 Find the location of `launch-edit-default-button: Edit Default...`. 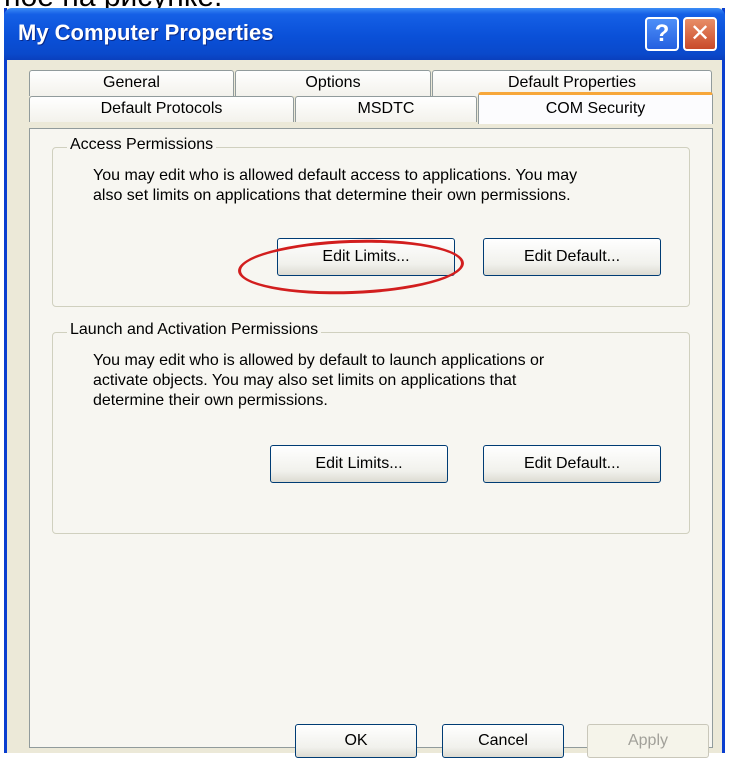

launch-edit-default-button: Edit Default... is located at coordinates (572, 464).